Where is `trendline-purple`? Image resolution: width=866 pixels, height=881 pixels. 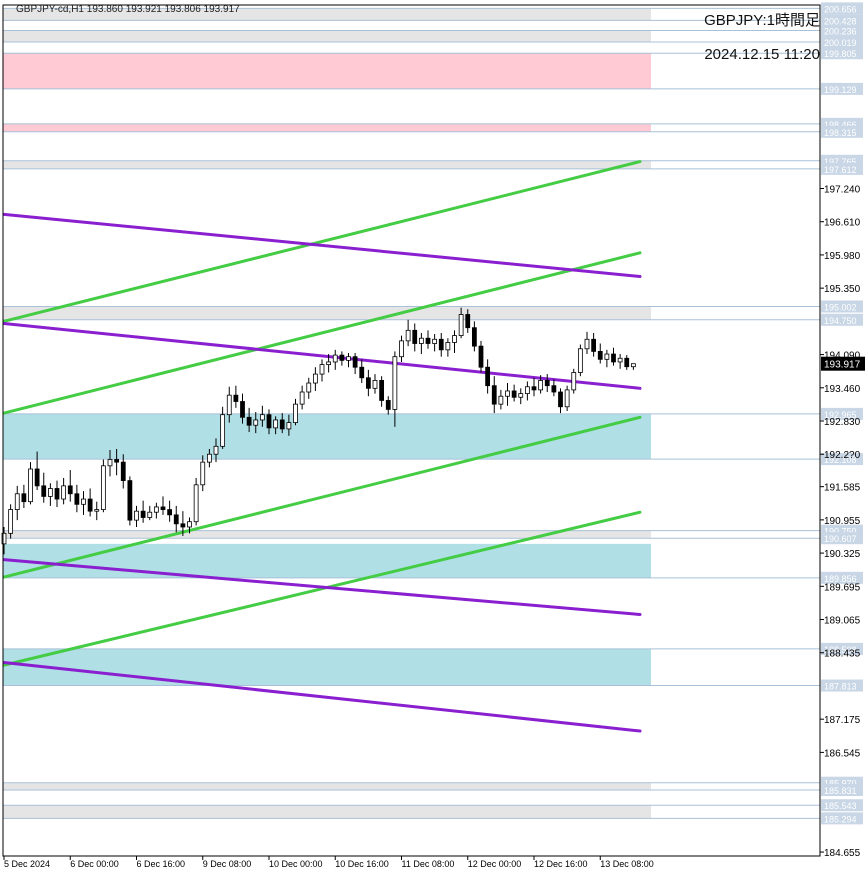 trendline-purple is located at coordinates (322, 245).